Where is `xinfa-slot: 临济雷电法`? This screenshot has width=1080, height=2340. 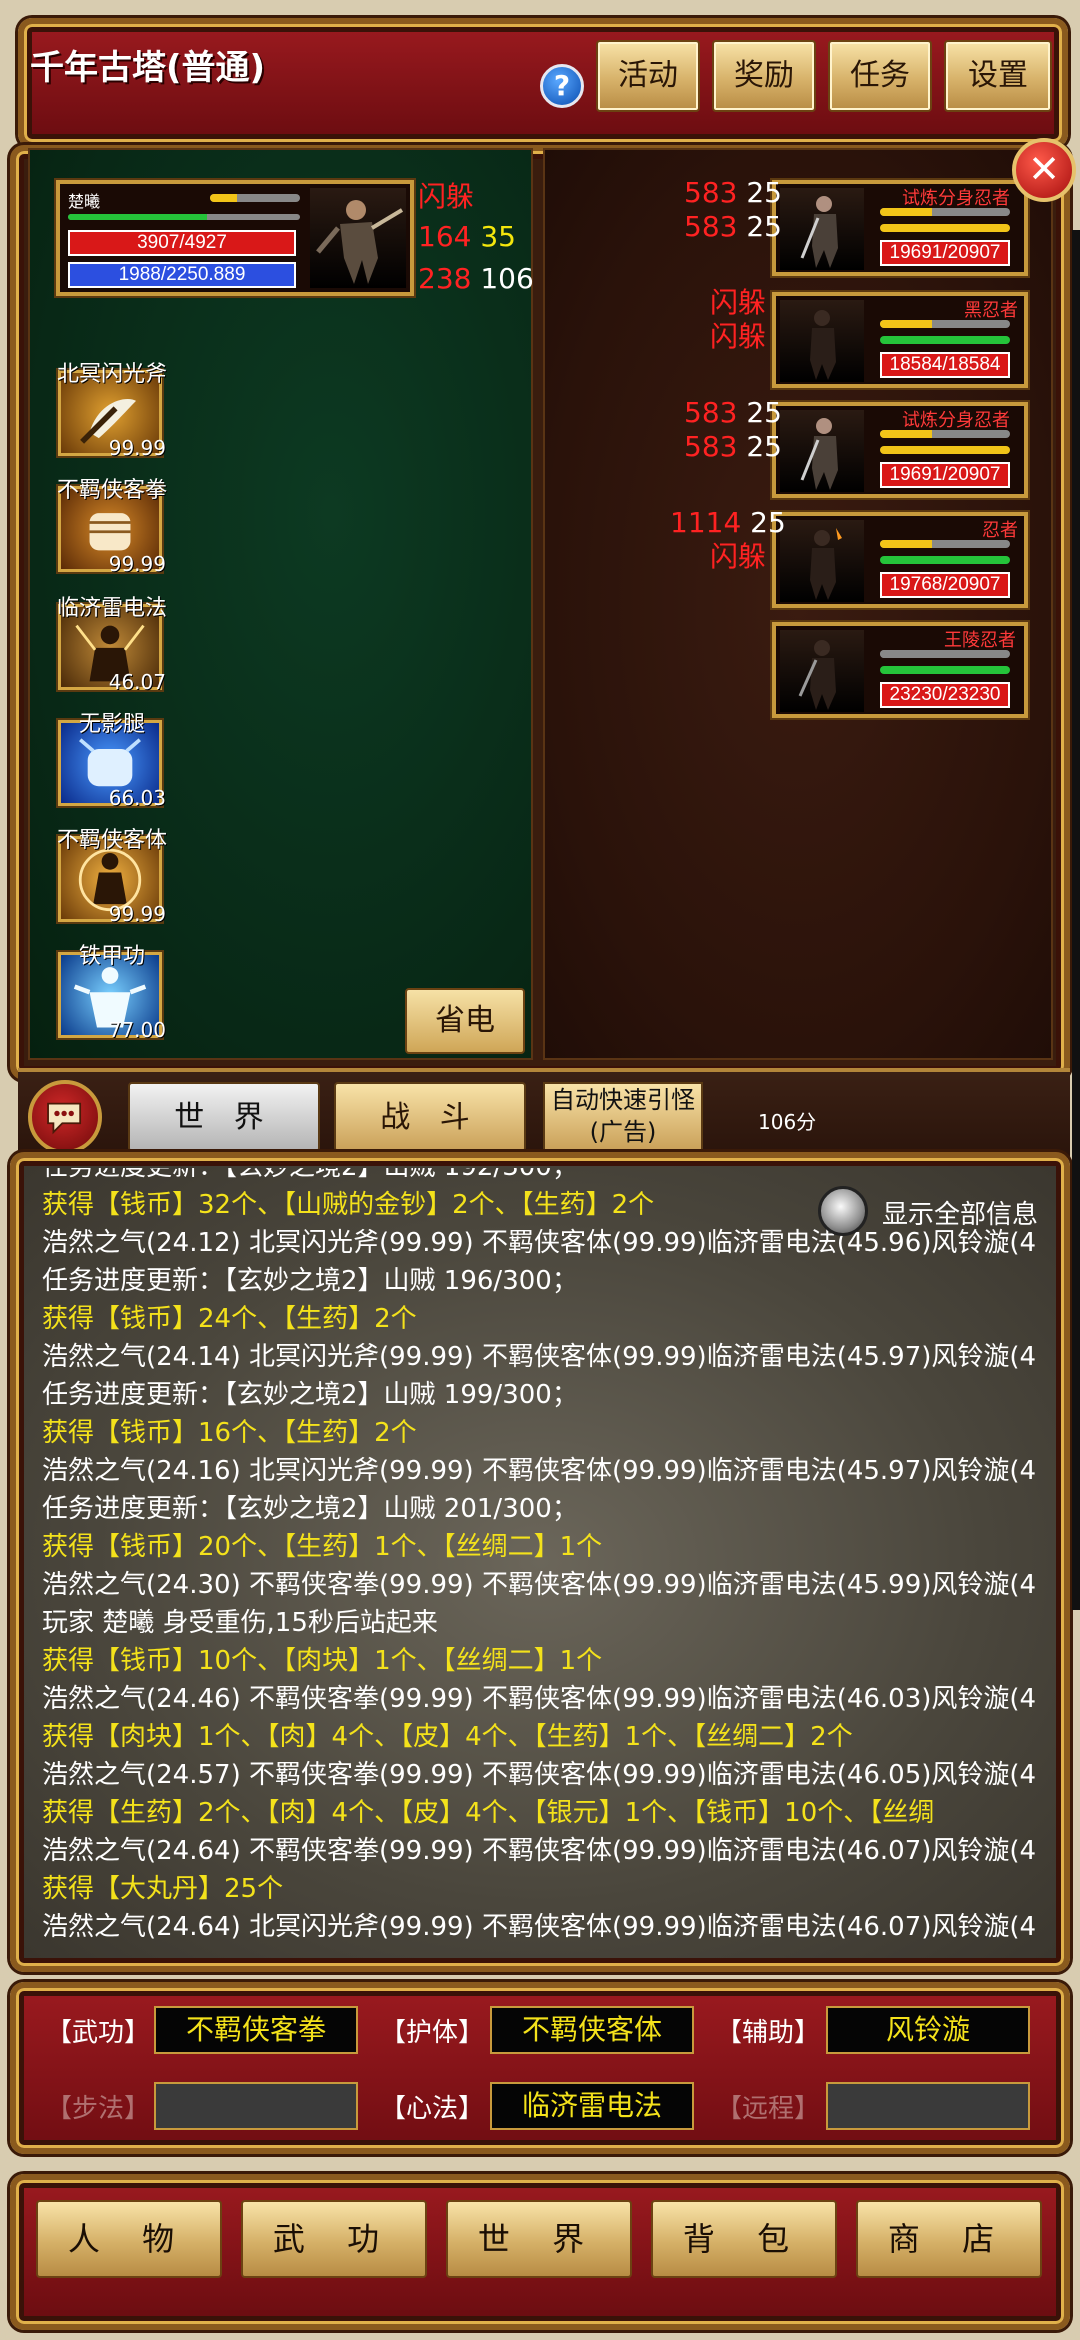 xinfa-slot: 临济雷电法 is located at coordinates (592, 2106).